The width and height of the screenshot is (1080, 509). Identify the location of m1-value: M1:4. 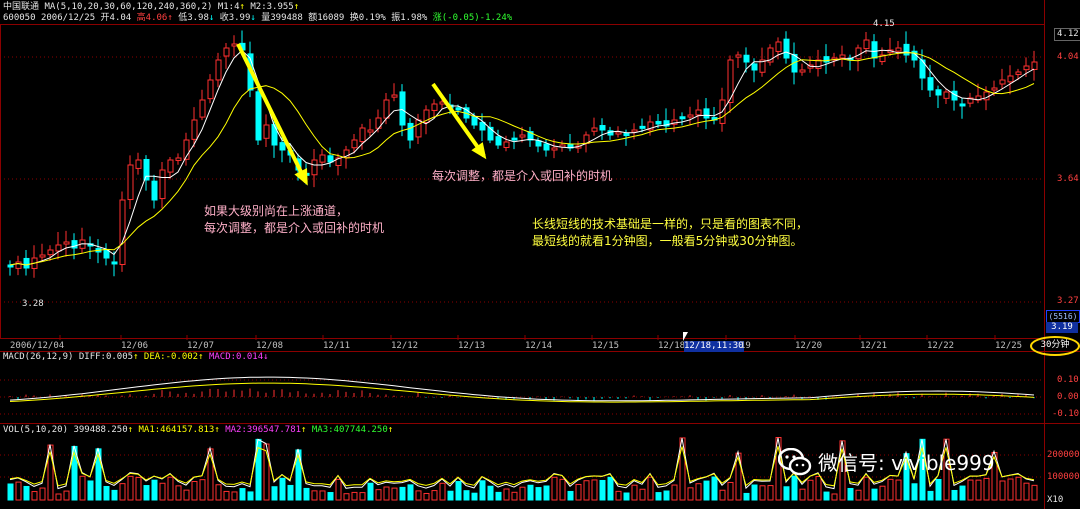
(228, 7).